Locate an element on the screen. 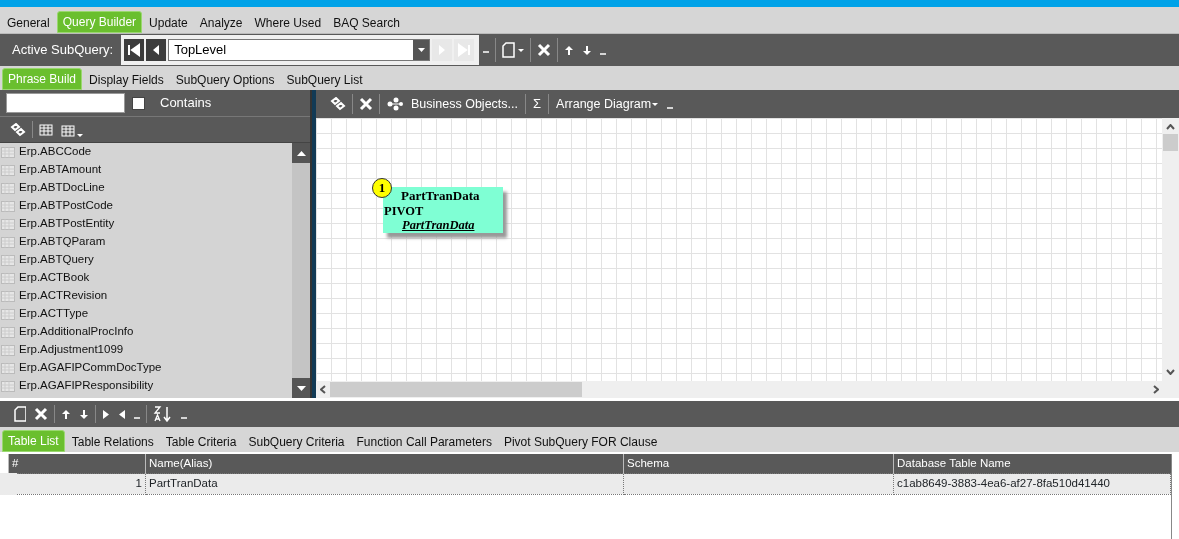 The image size is (1179, 539). tab: SubQuery Options is located at coordinates (225, 79).